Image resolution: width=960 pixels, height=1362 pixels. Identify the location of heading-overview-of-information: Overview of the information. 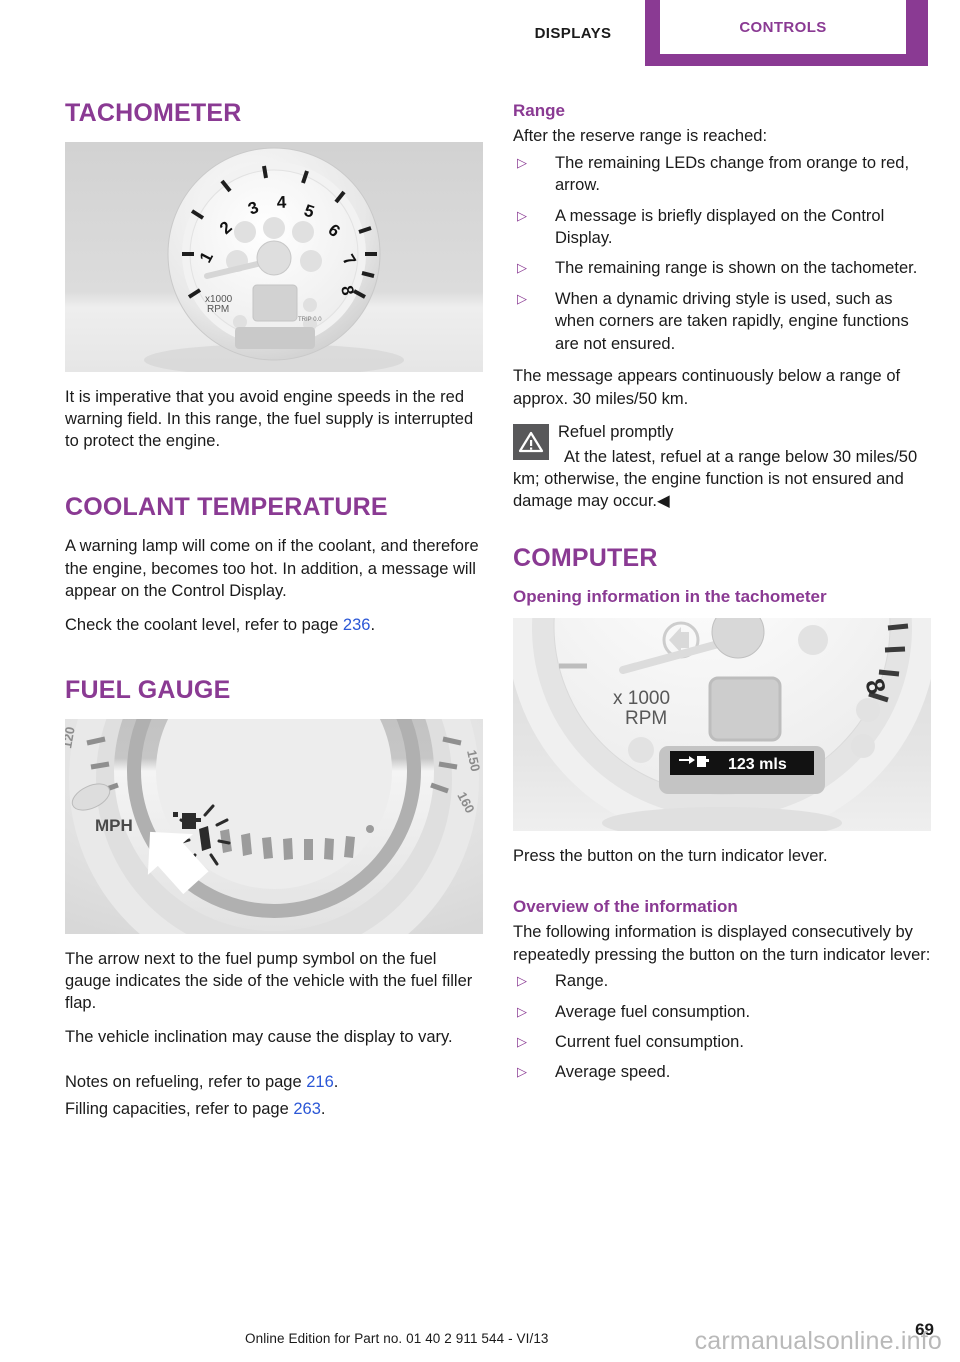
(625, 906).